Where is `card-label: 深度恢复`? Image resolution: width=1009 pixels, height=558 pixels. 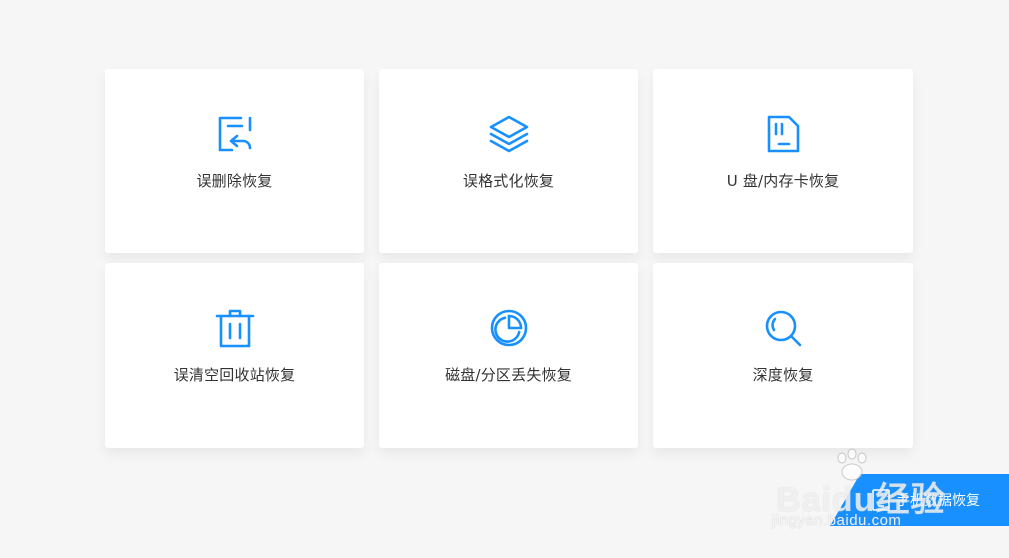 card-label: 深度恢复 is located at coordinates (783, 375).